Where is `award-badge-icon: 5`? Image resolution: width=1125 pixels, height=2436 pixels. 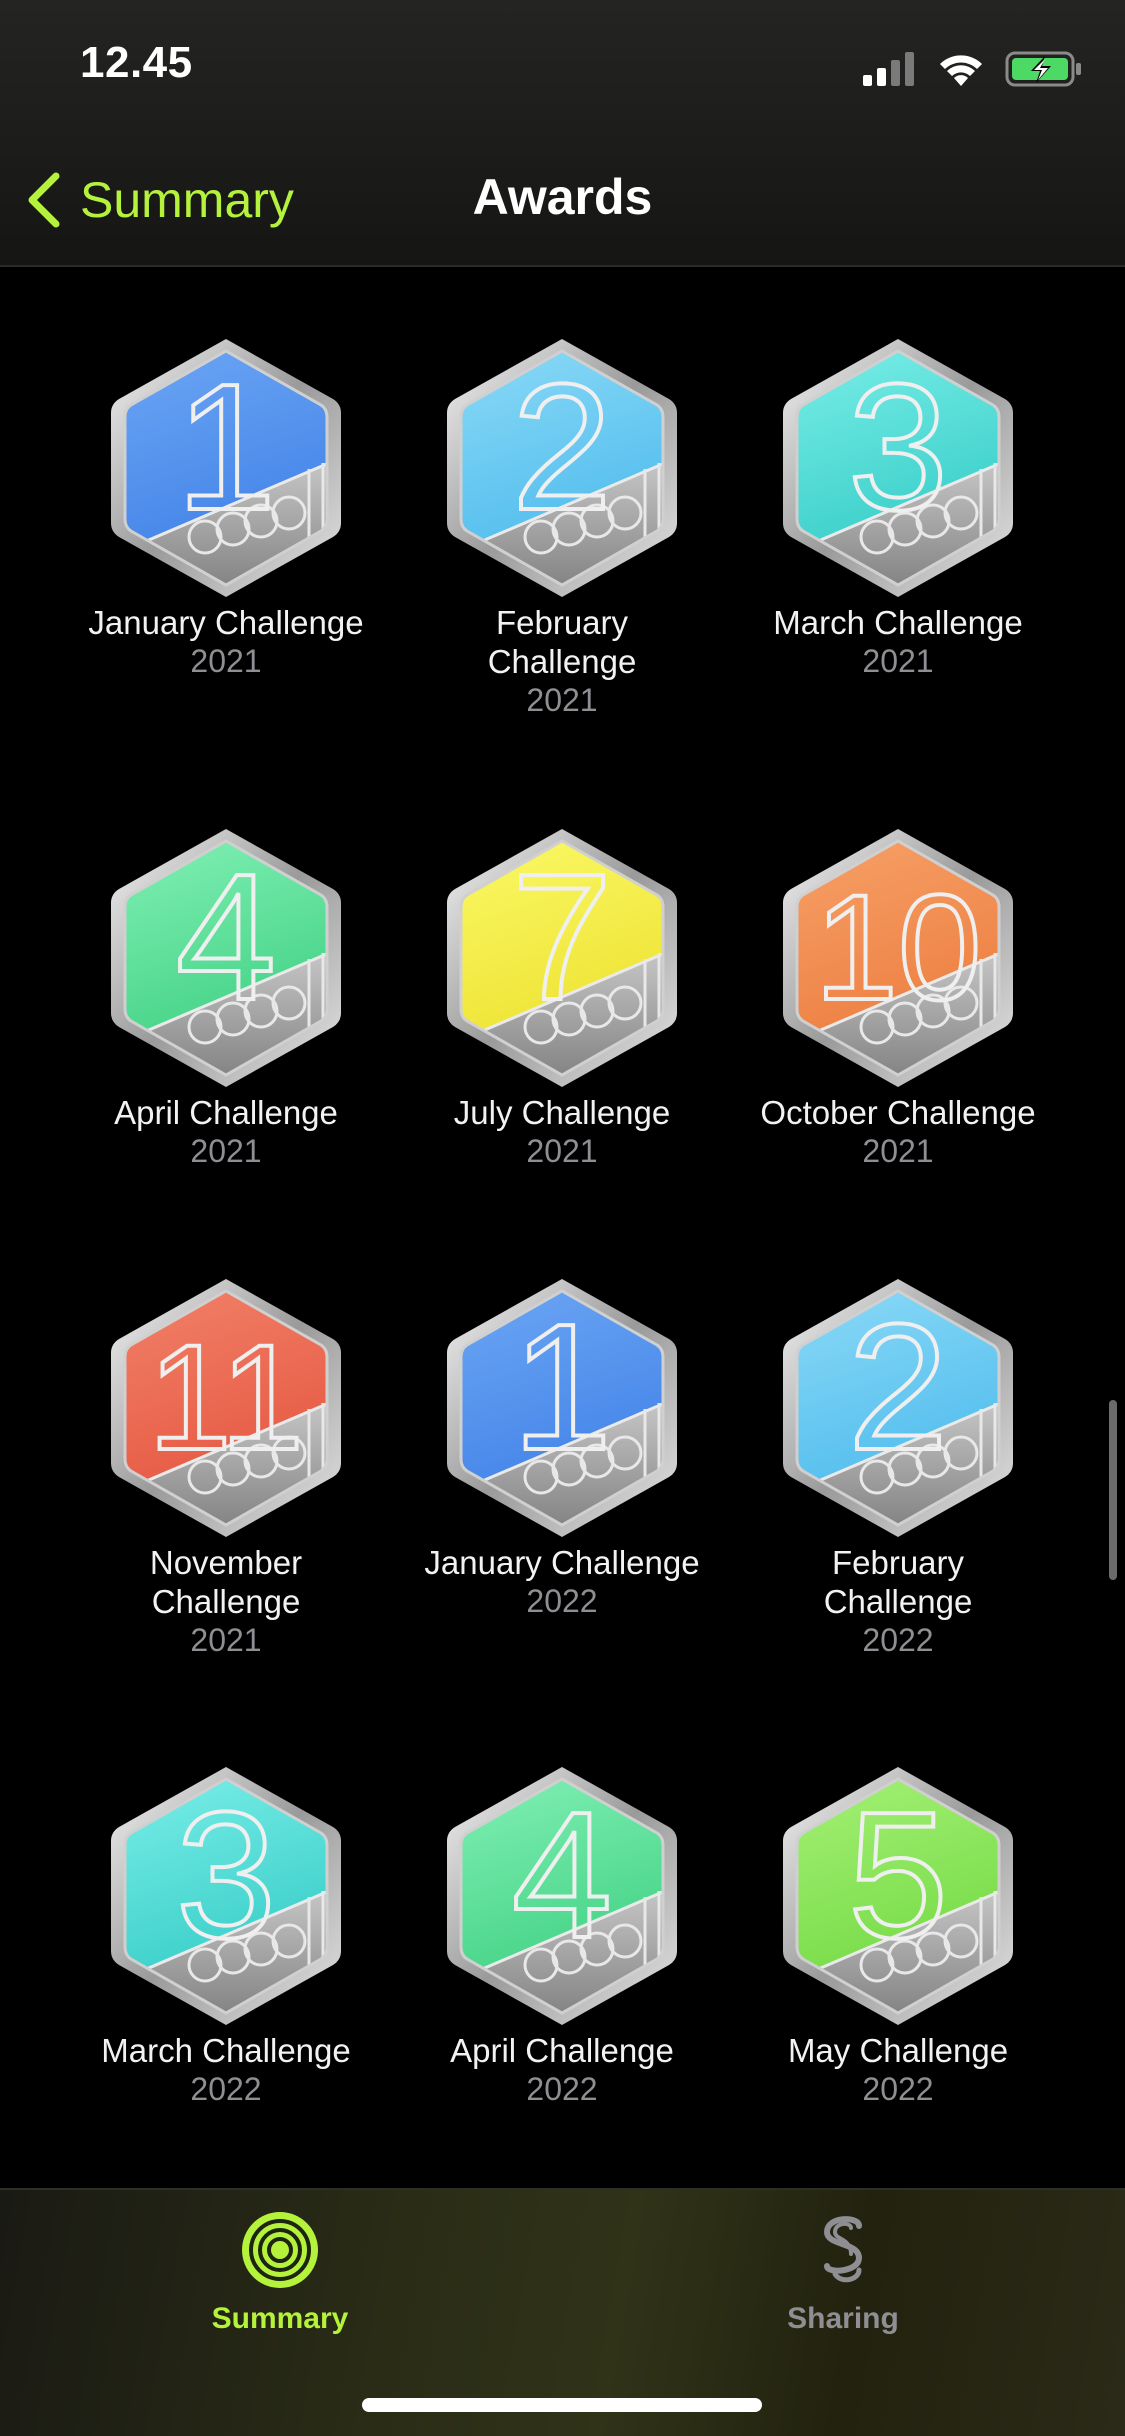 award-badge-icon: 5 is located at coordinates (898, 1896).